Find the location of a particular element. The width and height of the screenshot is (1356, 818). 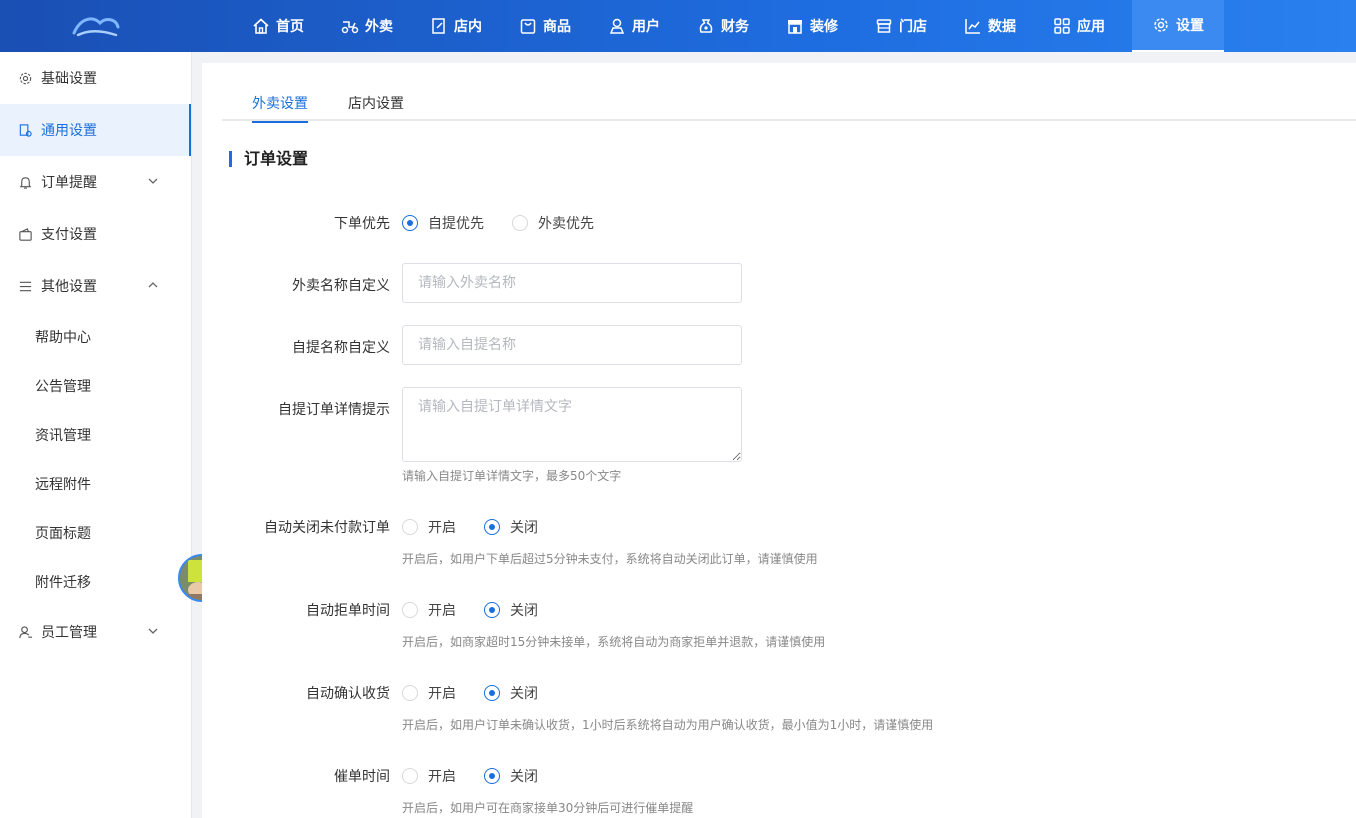

sidebar-subitem-page-title: 页面标题 is located at coordinates (95, 532).